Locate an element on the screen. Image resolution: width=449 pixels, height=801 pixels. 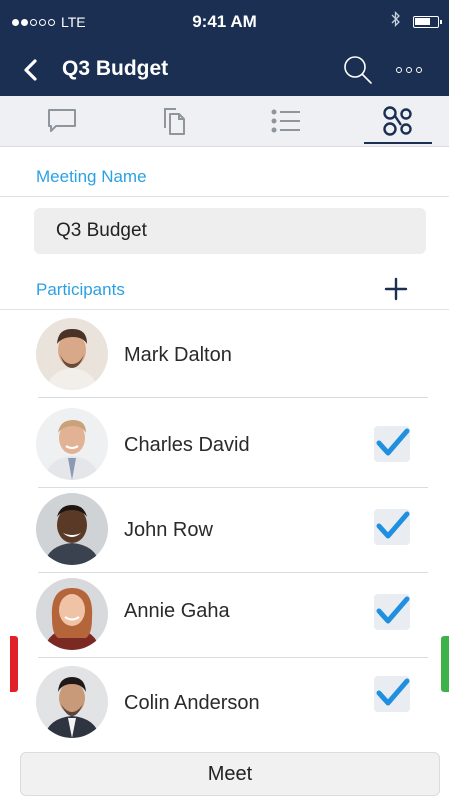
add-participant-button is located at coordinates (396, 289).